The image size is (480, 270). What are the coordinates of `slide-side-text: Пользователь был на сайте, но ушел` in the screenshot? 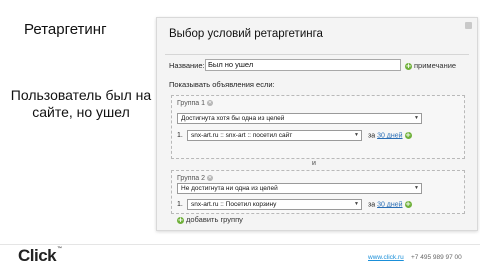 It's located at (81, 103).